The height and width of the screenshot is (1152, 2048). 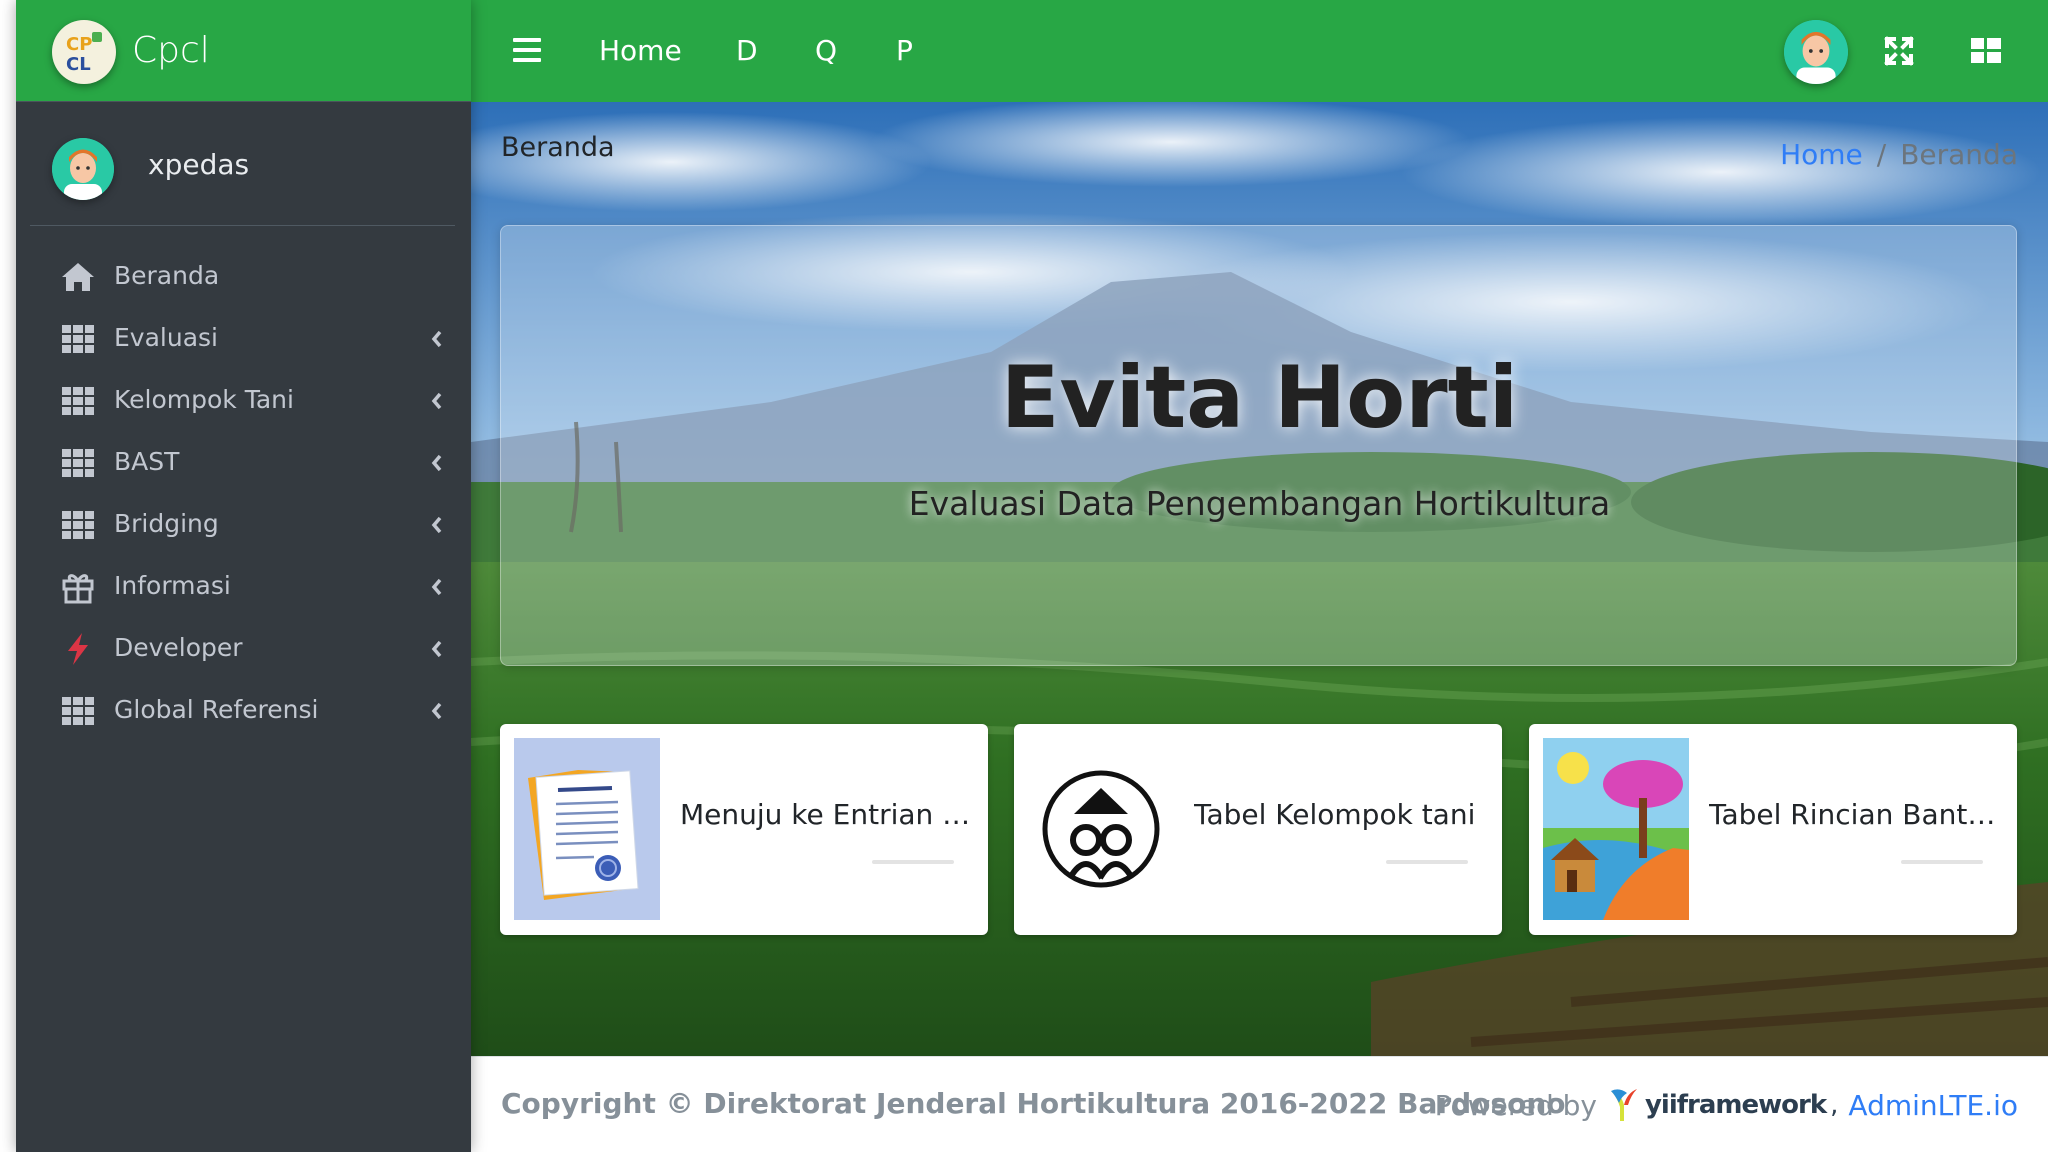 What do you see at coordinates (243, 587) in the screenshot?
I see `sidebar-item-informasi: Informasi` at bounding box center [243, 587].